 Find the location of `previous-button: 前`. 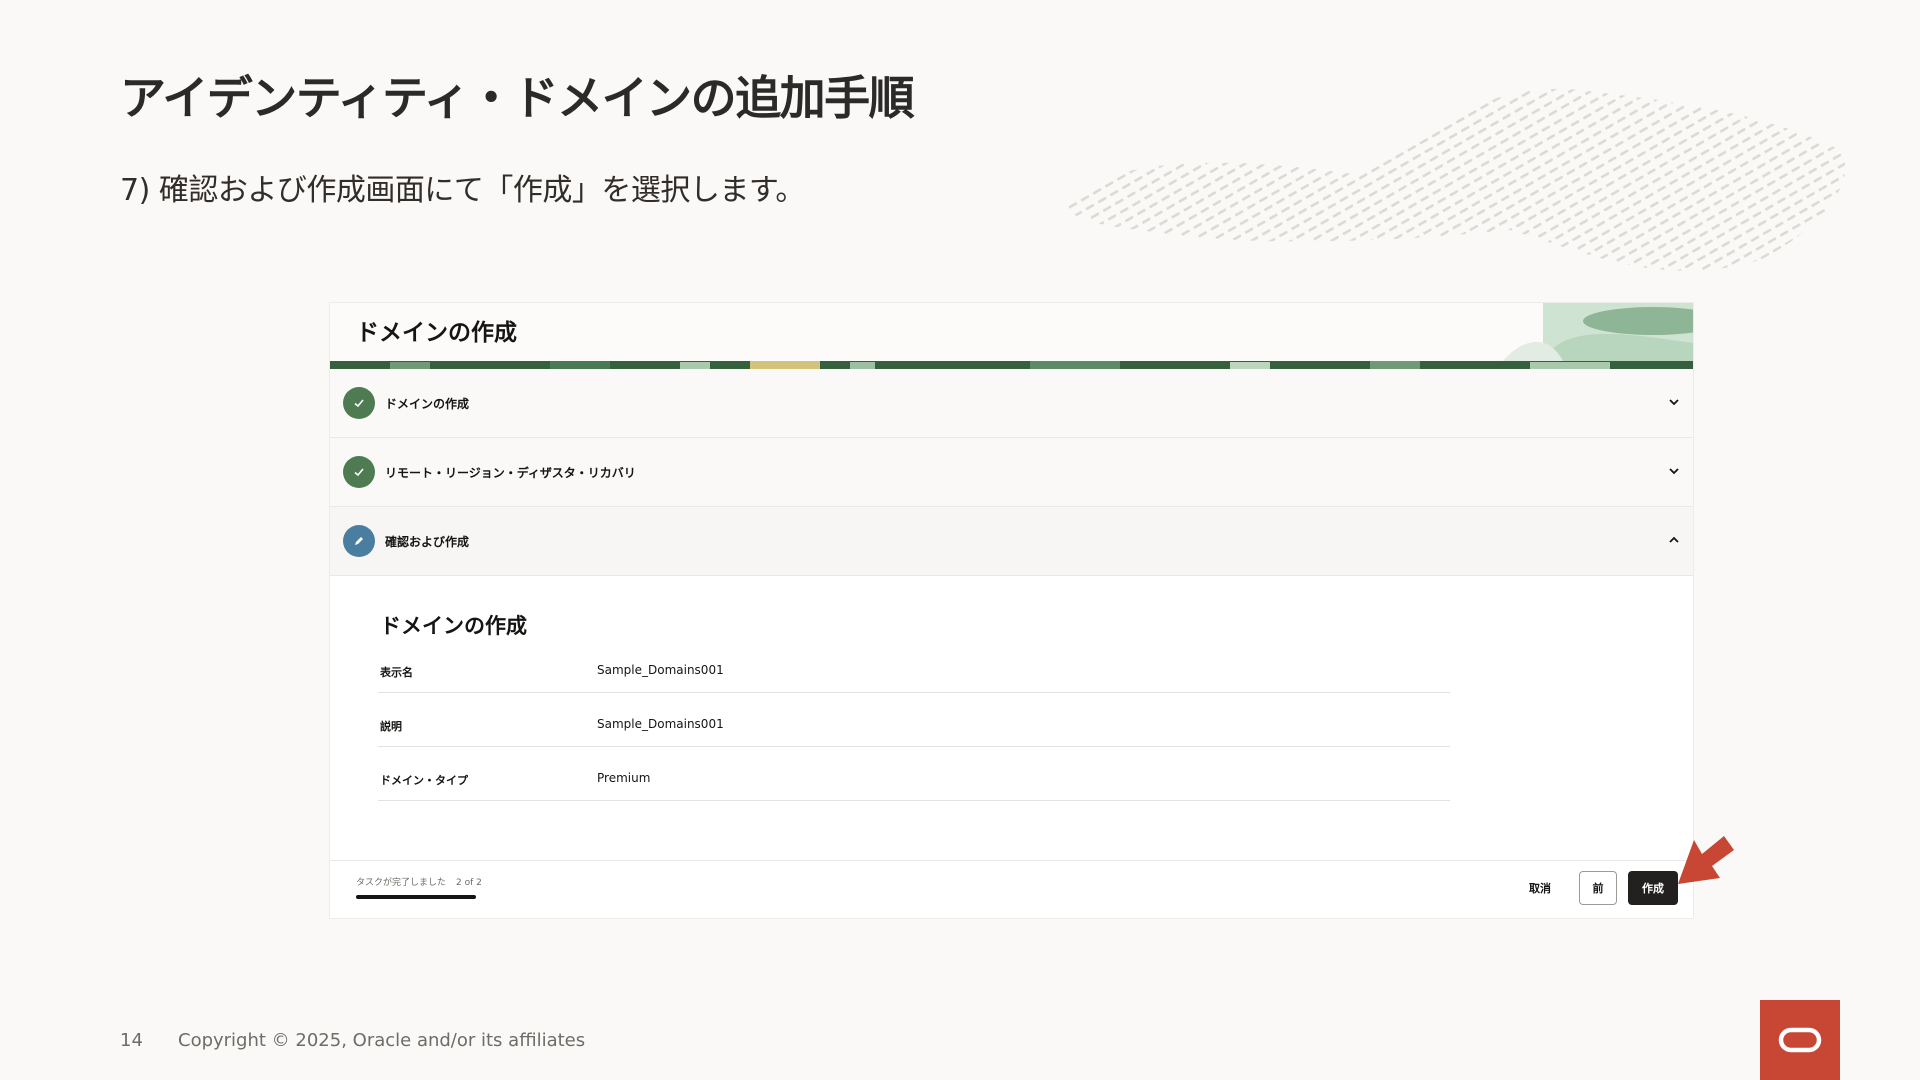

previous-button: 前 is located at coordinates (1598, 888).